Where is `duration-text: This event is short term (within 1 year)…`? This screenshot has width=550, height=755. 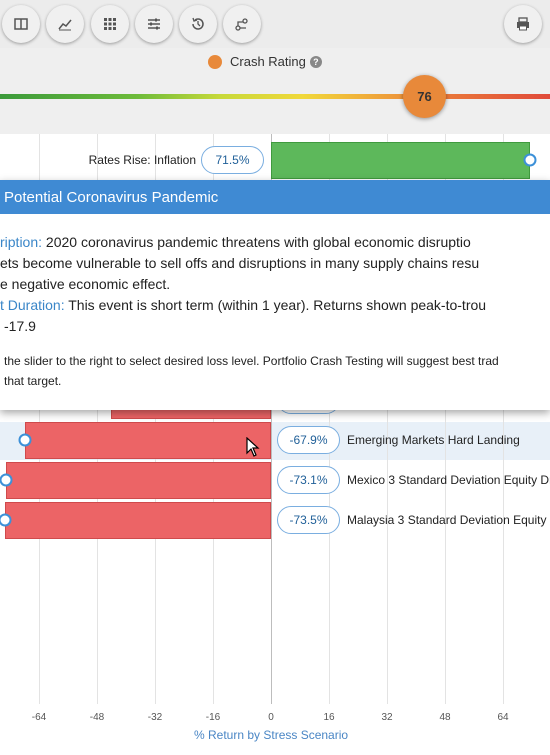
duration-text: This event is short term (within 1 year)… is located at coordinates (277, 305).